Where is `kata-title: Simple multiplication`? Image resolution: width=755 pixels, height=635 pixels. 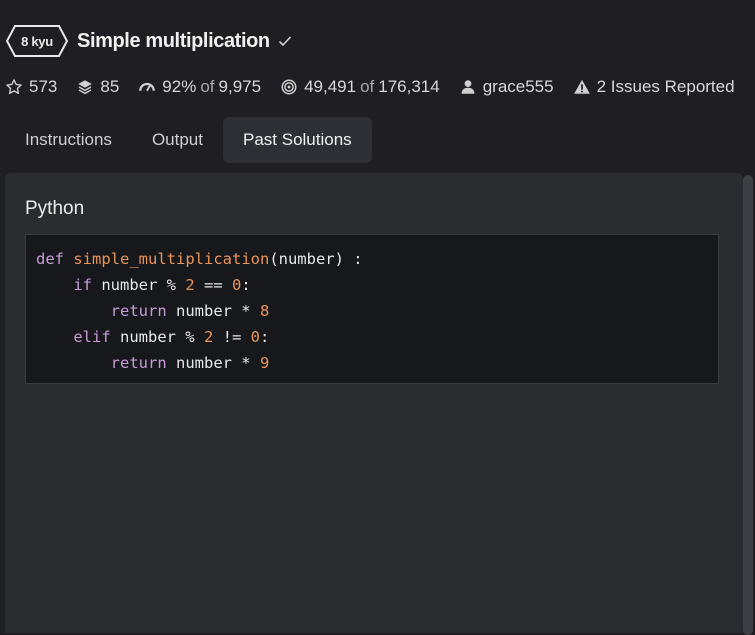 kata-title: Simple multiplication is located at coordinates (173, 40).